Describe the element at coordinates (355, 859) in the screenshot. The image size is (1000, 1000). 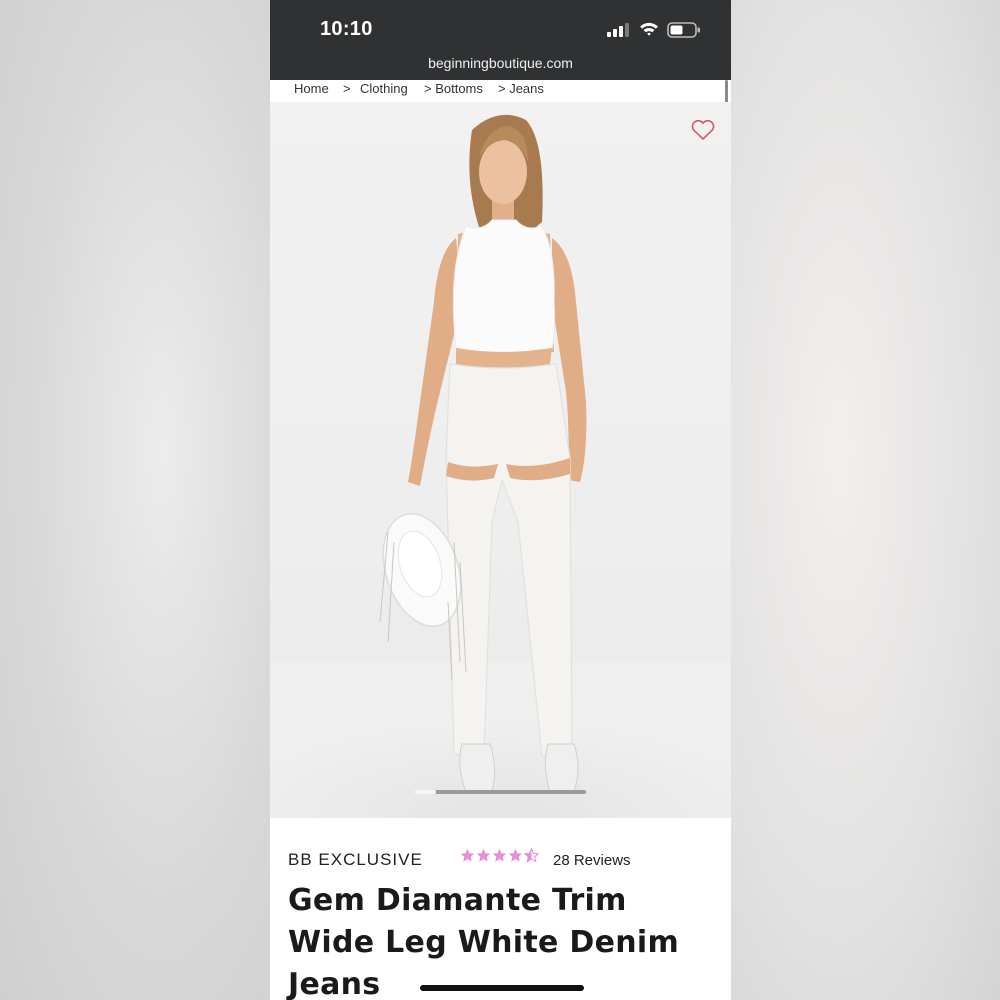
I see `product-brand-label: BB EXCLUSIVE` at that location.